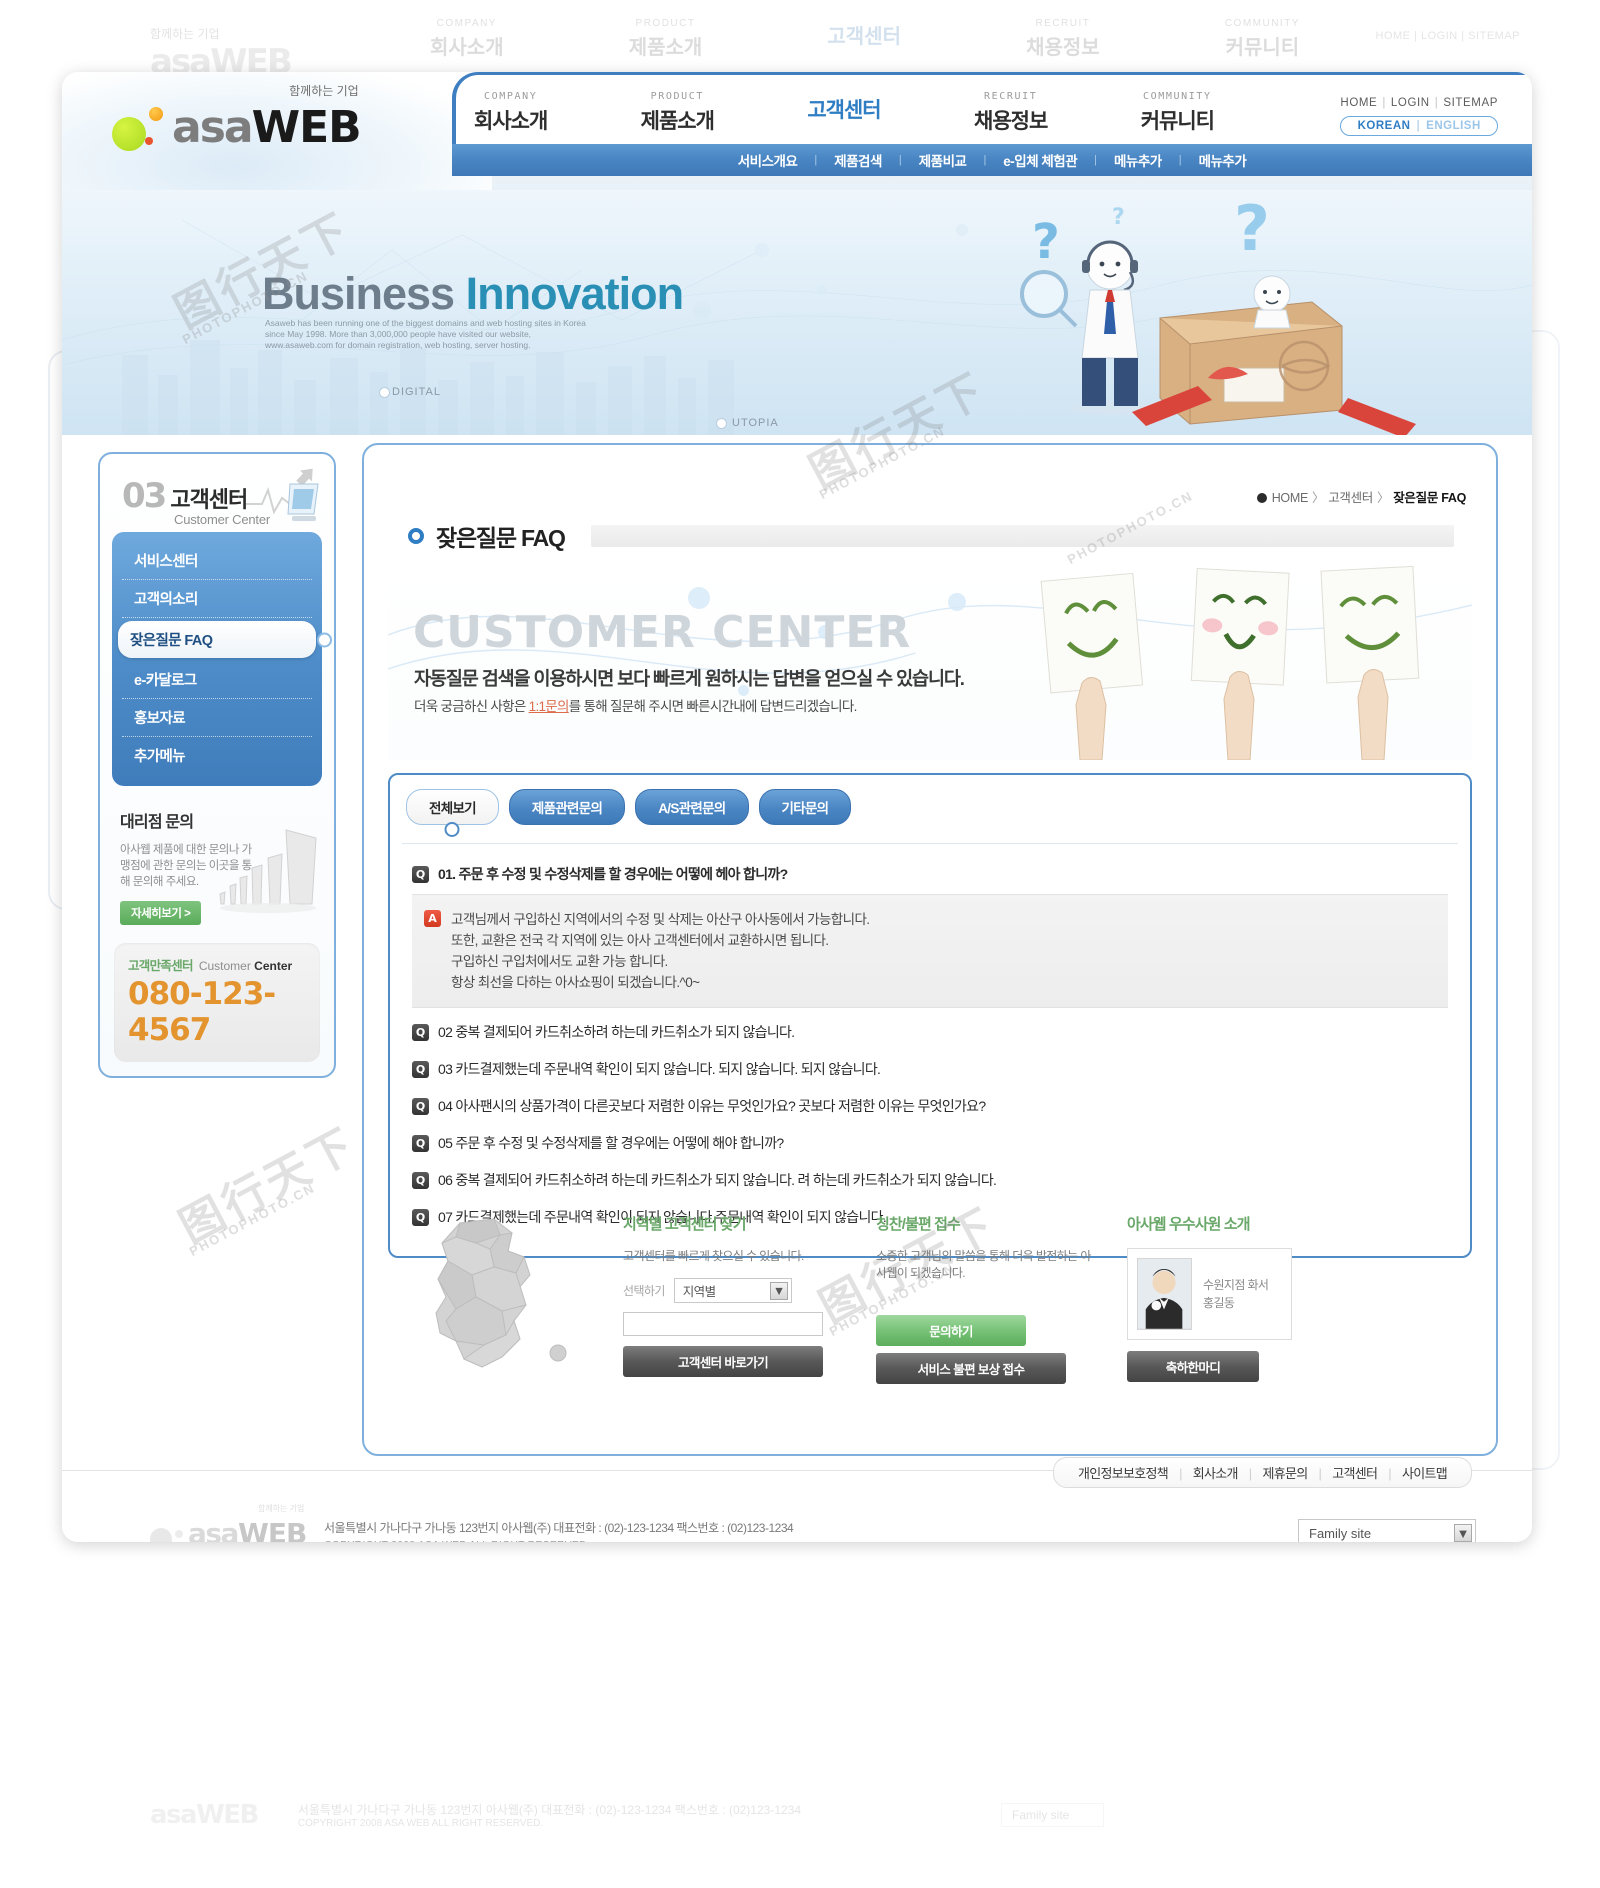 The width and height of the screenshot is (1600, 1888). Describe the element at coordinates (217, 718) in the screenshot. I see `sidebar-item-pr-materials: 홍보자료` at that location.